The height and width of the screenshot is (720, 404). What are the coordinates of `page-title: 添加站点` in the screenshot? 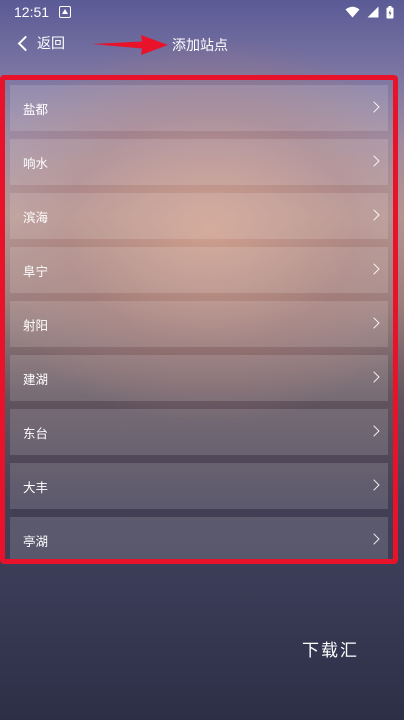 It's located at (200, 46).